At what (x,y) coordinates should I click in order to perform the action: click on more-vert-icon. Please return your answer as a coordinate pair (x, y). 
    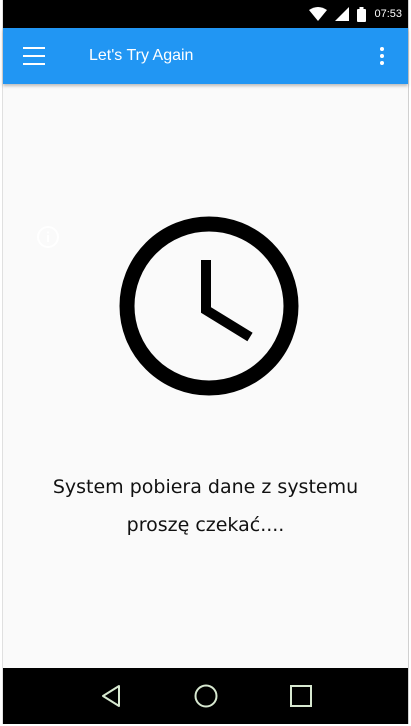
    Looking at the image, I should click on (382, 56).